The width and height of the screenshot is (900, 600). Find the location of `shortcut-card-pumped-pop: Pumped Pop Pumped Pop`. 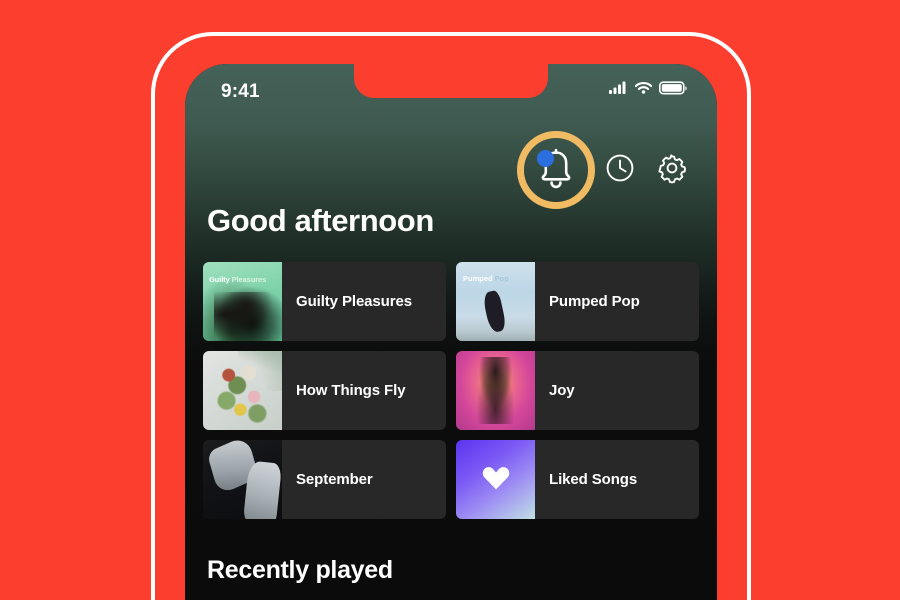

shortcut-card-pumped-pop: Pumped Pop Pumped Pop is located at coordinates (577, 302).